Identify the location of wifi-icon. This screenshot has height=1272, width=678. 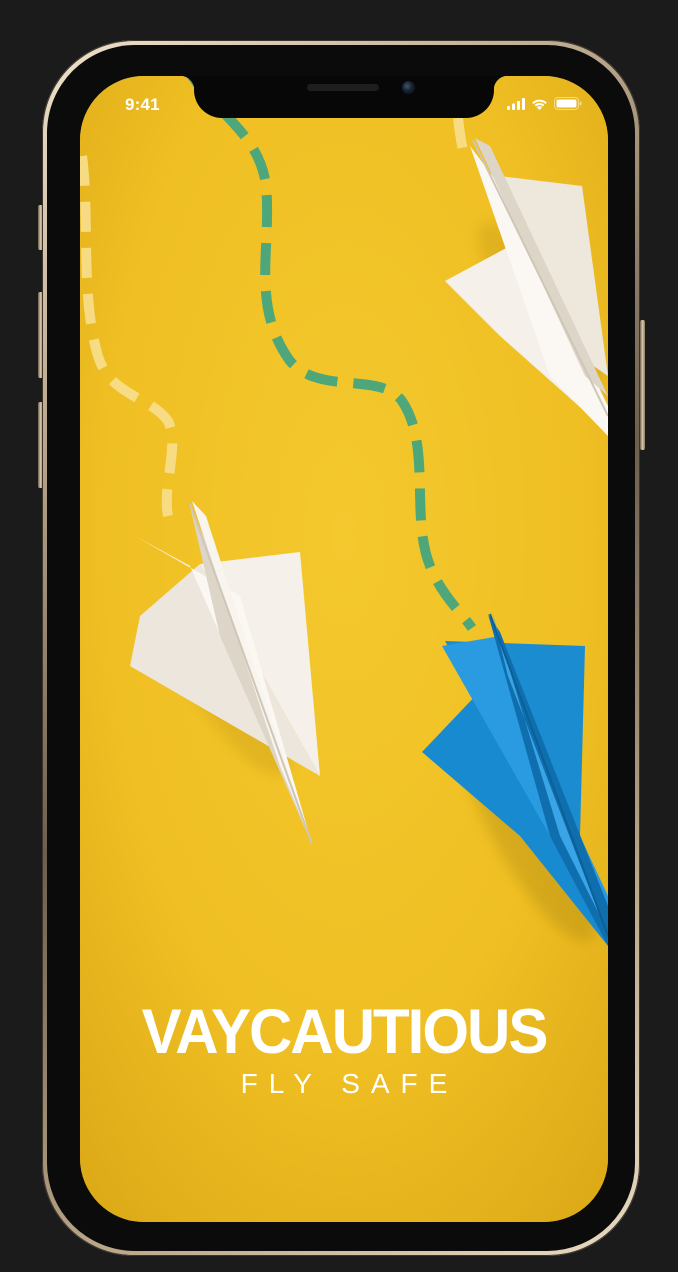
(539, 104).